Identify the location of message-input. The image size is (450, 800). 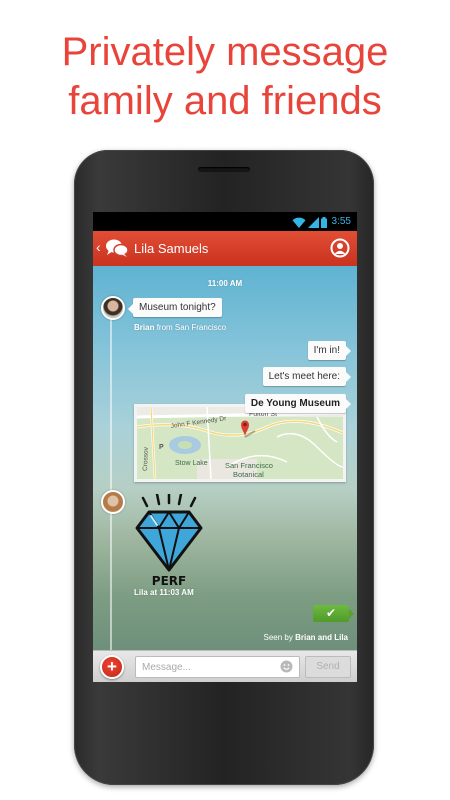
(217, 667).